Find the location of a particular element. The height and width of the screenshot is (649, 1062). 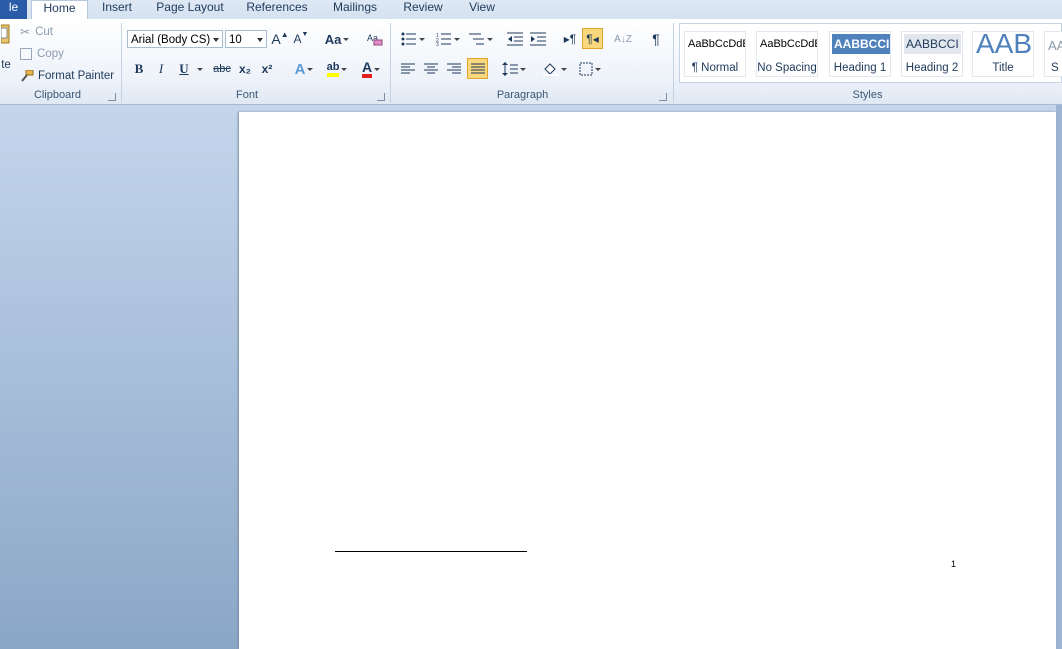

tab-view: View is located at coordinates (482, 9).